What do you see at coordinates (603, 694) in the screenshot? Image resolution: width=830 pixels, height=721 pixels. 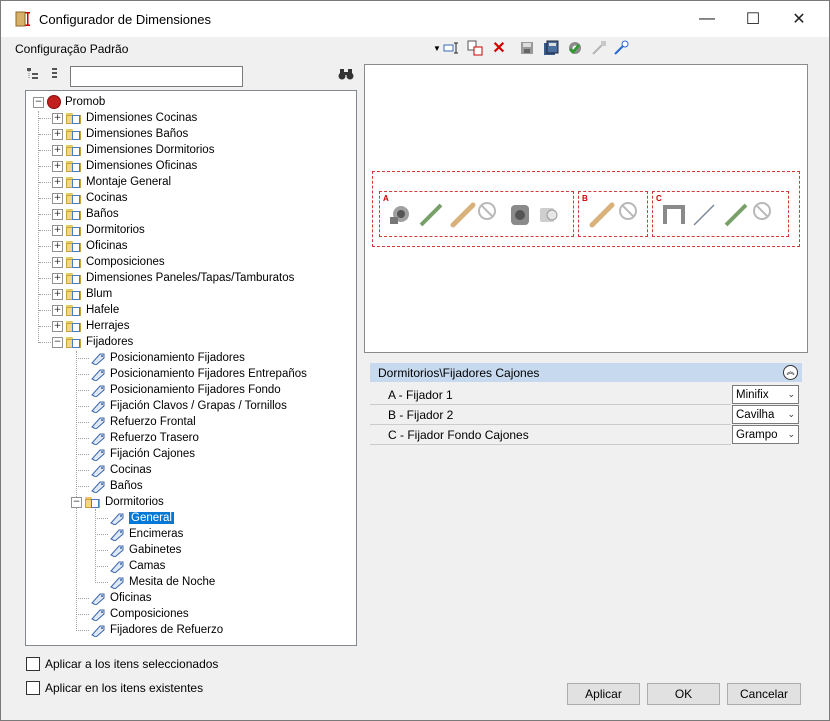 I see `apply-button: Aplicar` at bounding box center [603, 694].